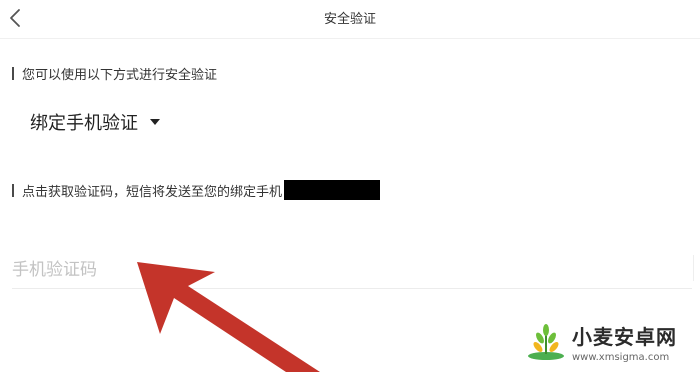 The image size is (700, 372). I want to click on watermark: 小麦安卓网 www.xmsigma.com, so click(610, 342).